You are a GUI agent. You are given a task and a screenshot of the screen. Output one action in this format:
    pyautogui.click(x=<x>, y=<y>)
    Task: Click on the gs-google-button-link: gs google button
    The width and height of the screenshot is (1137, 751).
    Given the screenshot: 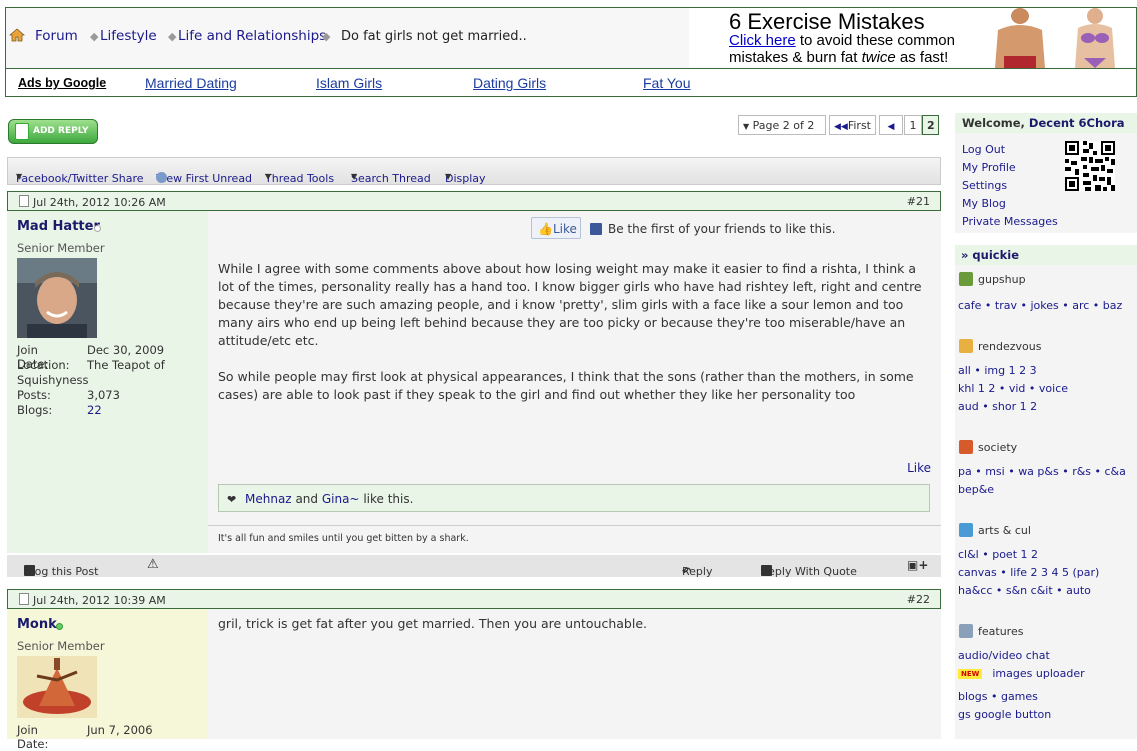 What is the action you would take?
    pyautogui.click(x=1004, y=714)
    